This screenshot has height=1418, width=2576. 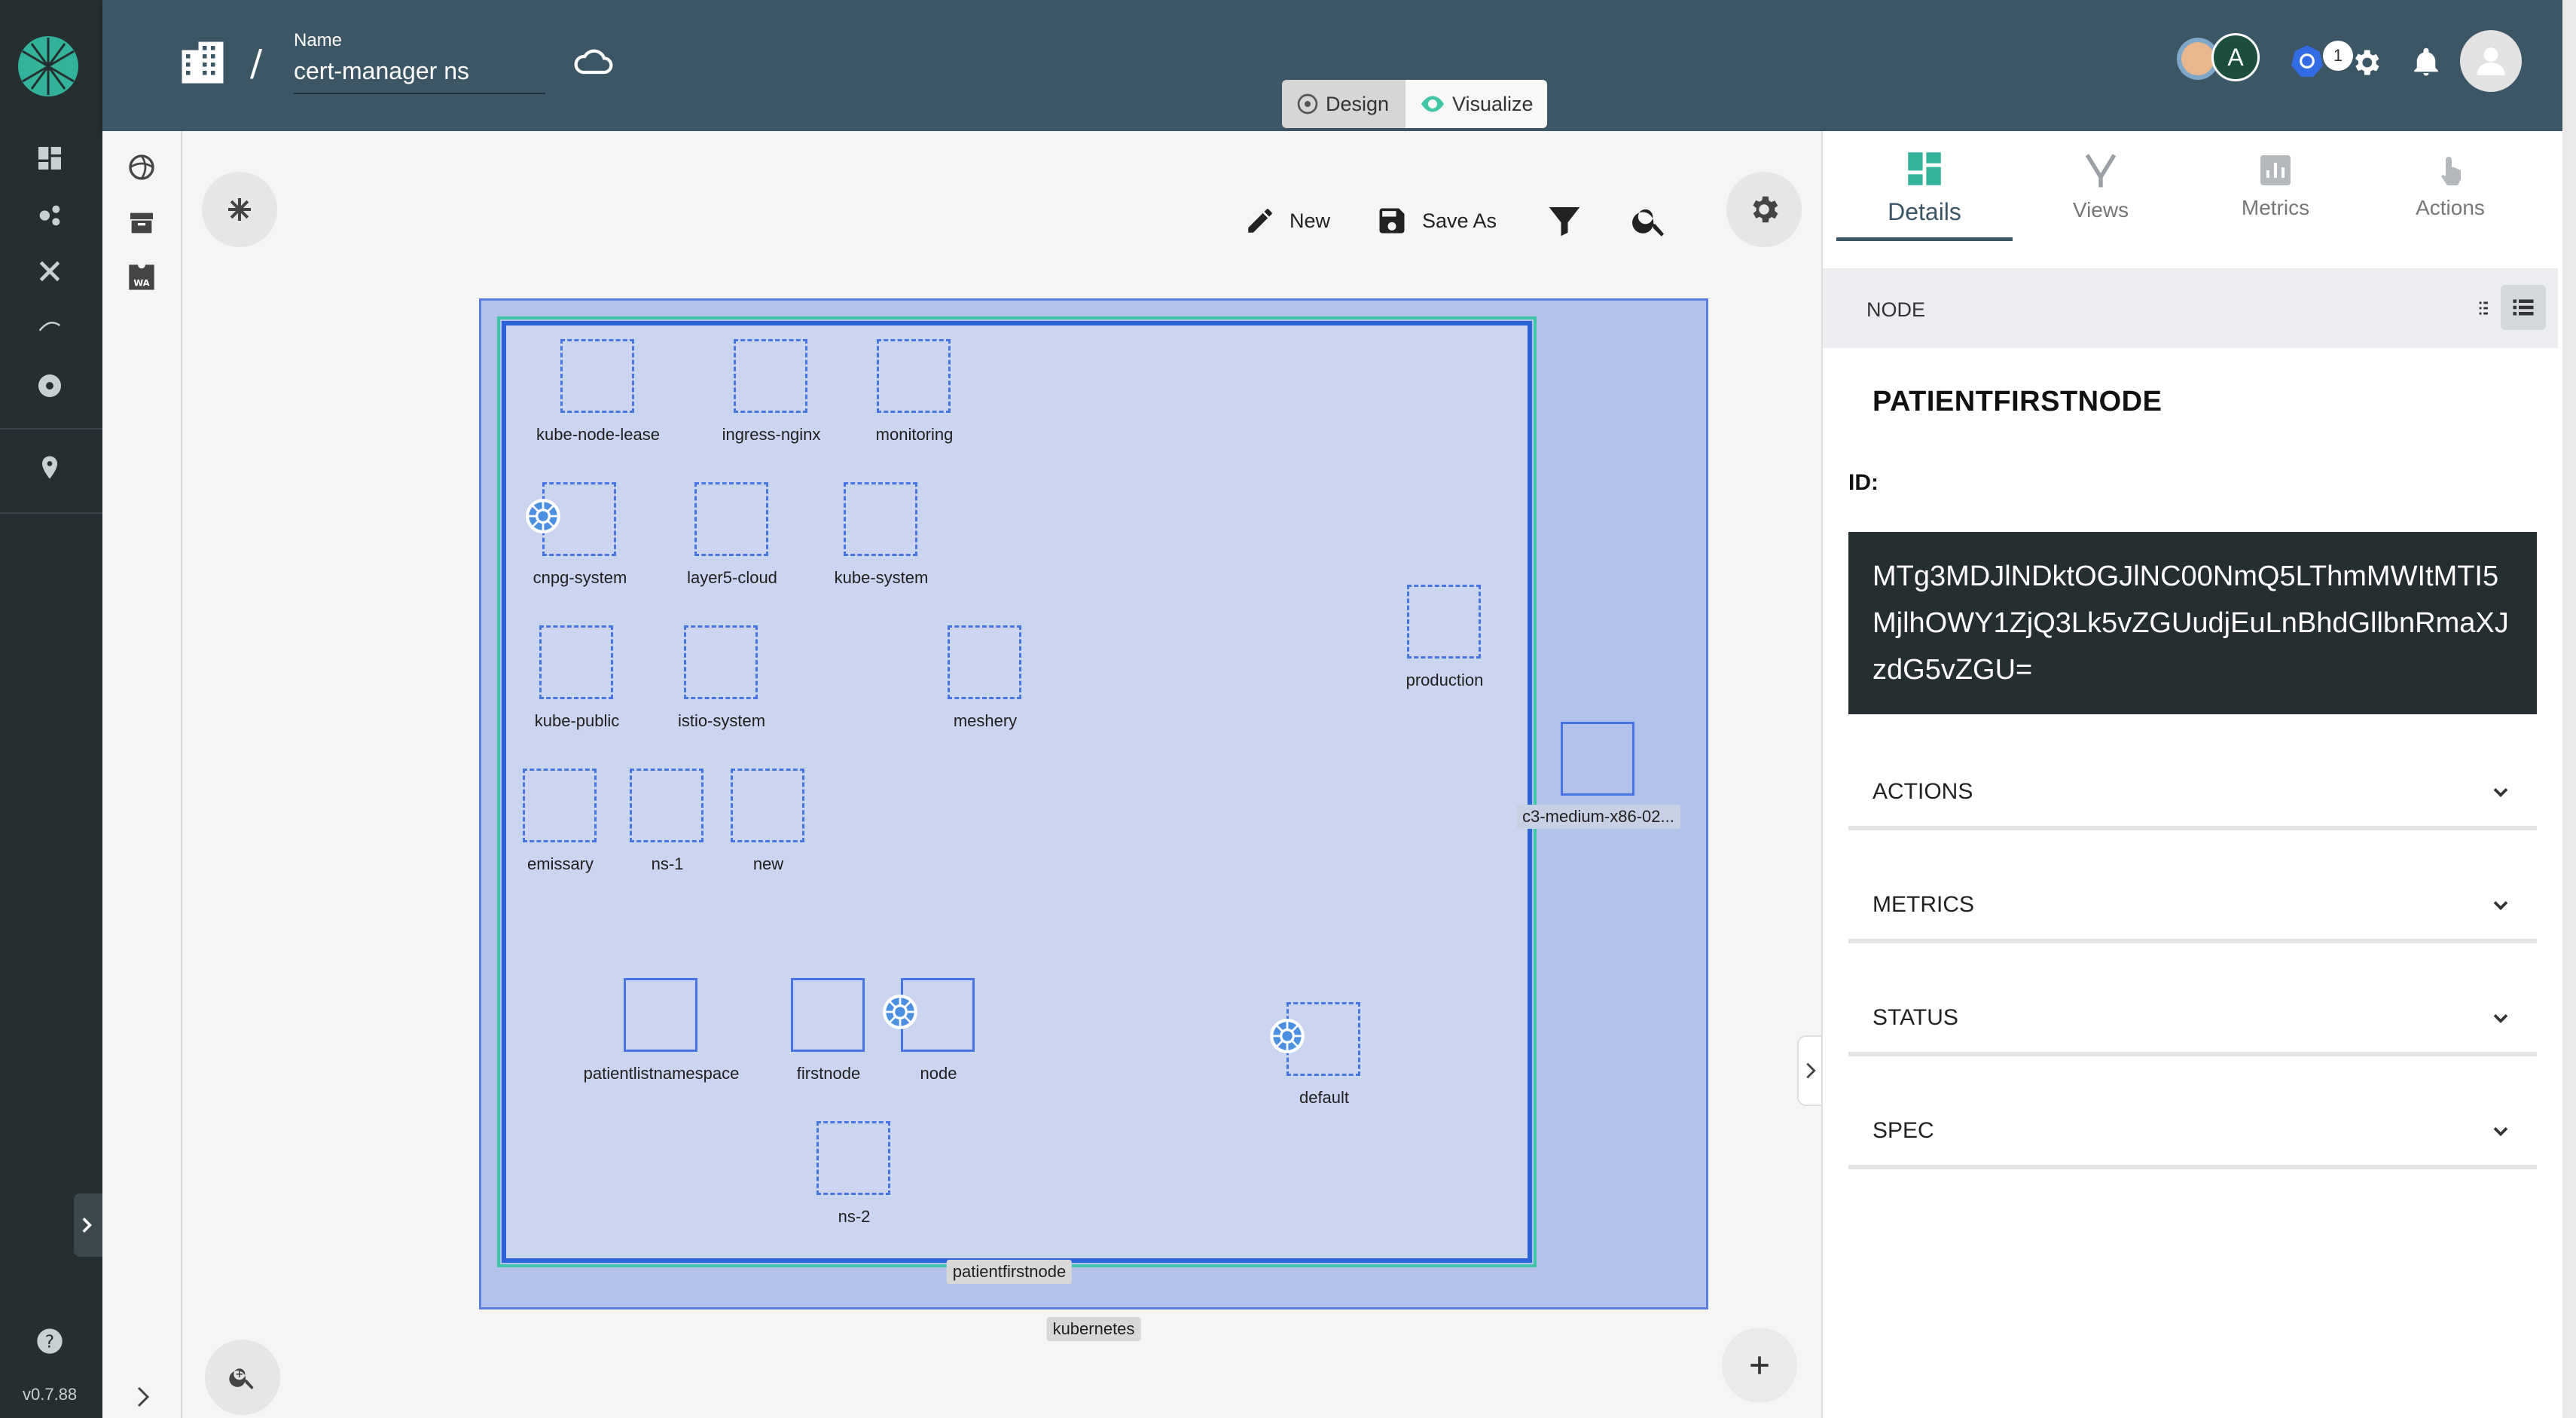 I want to click on panel-collapse-button, so click(x=1810, y=1070).